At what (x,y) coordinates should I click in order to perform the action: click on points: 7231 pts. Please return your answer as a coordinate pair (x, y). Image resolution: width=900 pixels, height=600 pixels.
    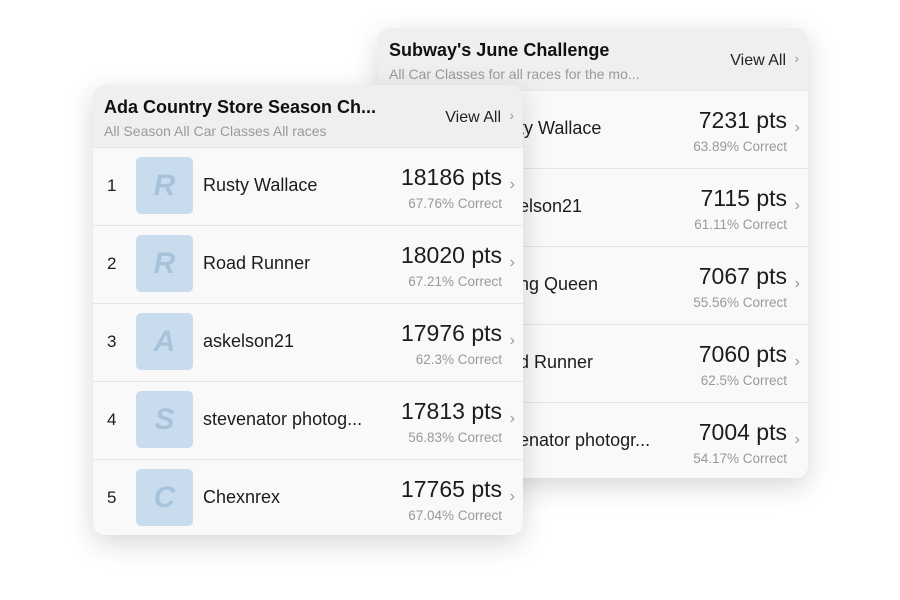
    Looking at the image, I should click on (742, 120).